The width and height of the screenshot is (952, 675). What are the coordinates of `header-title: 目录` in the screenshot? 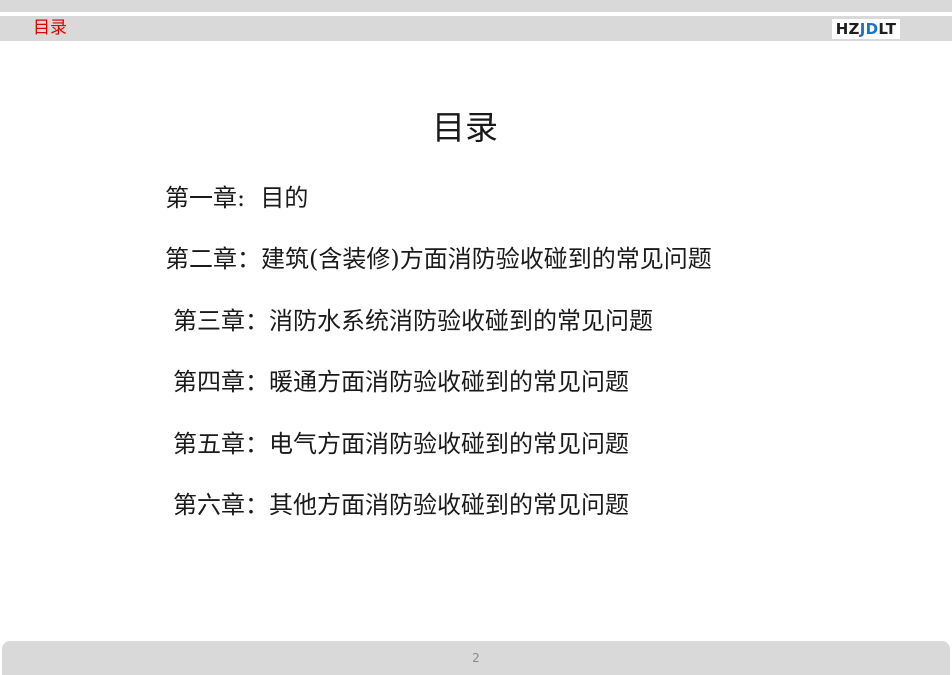 It's located at (50, 28).